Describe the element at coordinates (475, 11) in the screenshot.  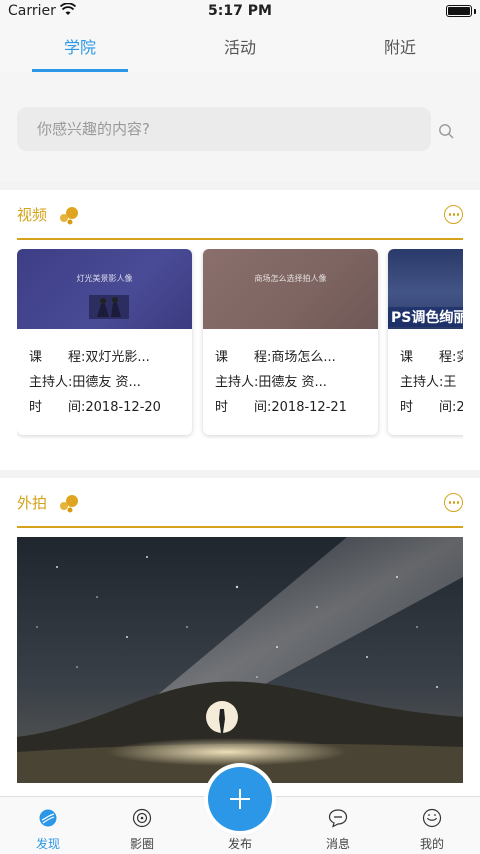
I see `battery-tip` at that location.